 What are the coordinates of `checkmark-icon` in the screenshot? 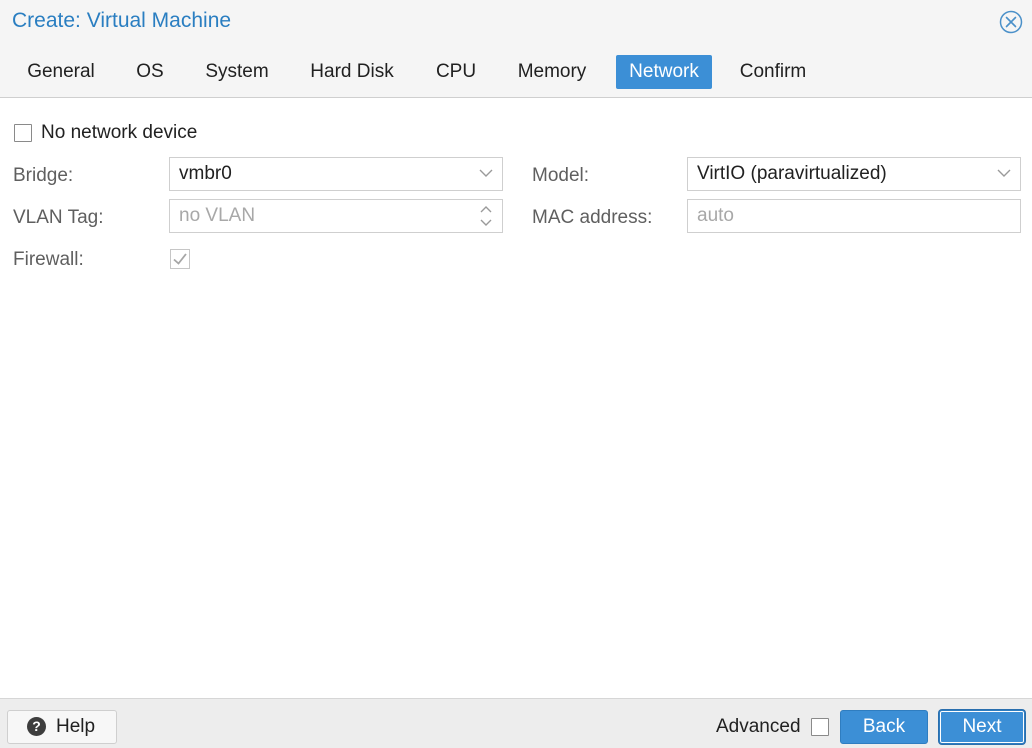 It's located at (180, 259).